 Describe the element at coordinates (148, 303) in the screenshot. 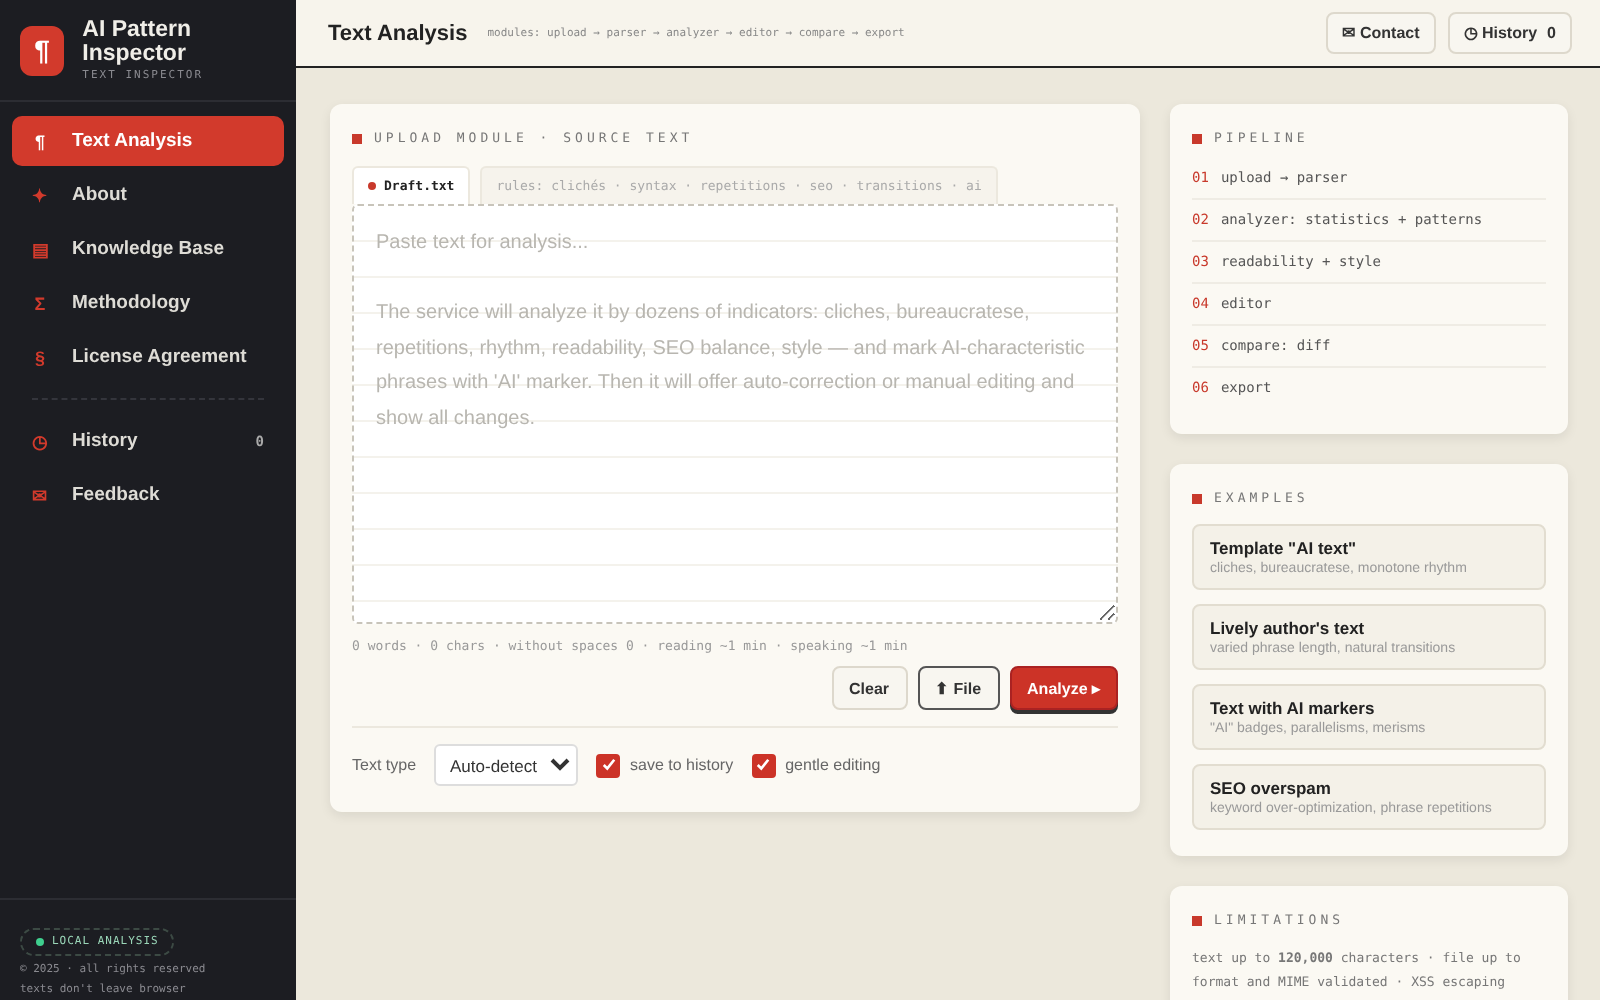

I see `sidebar-item: Σ Methodology` at that location.